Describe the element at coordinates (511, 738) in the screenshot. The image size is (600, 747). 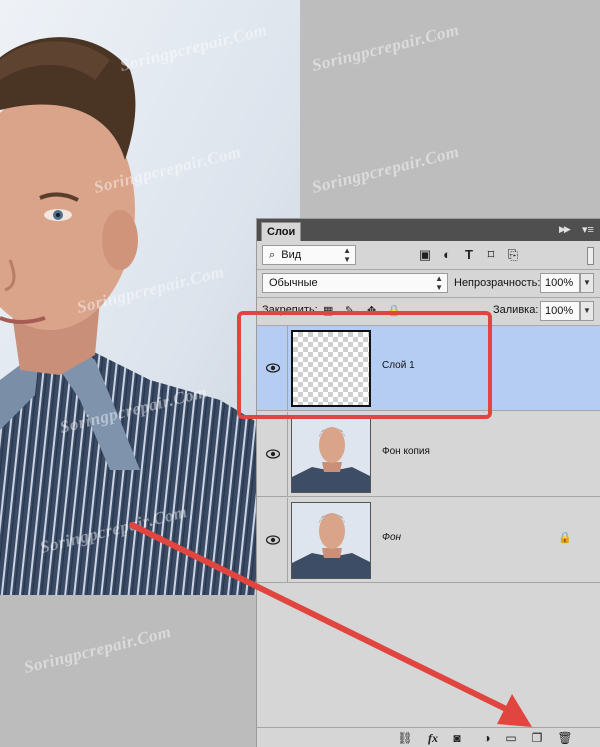
I see `new-group-icon: ▭` at that location.